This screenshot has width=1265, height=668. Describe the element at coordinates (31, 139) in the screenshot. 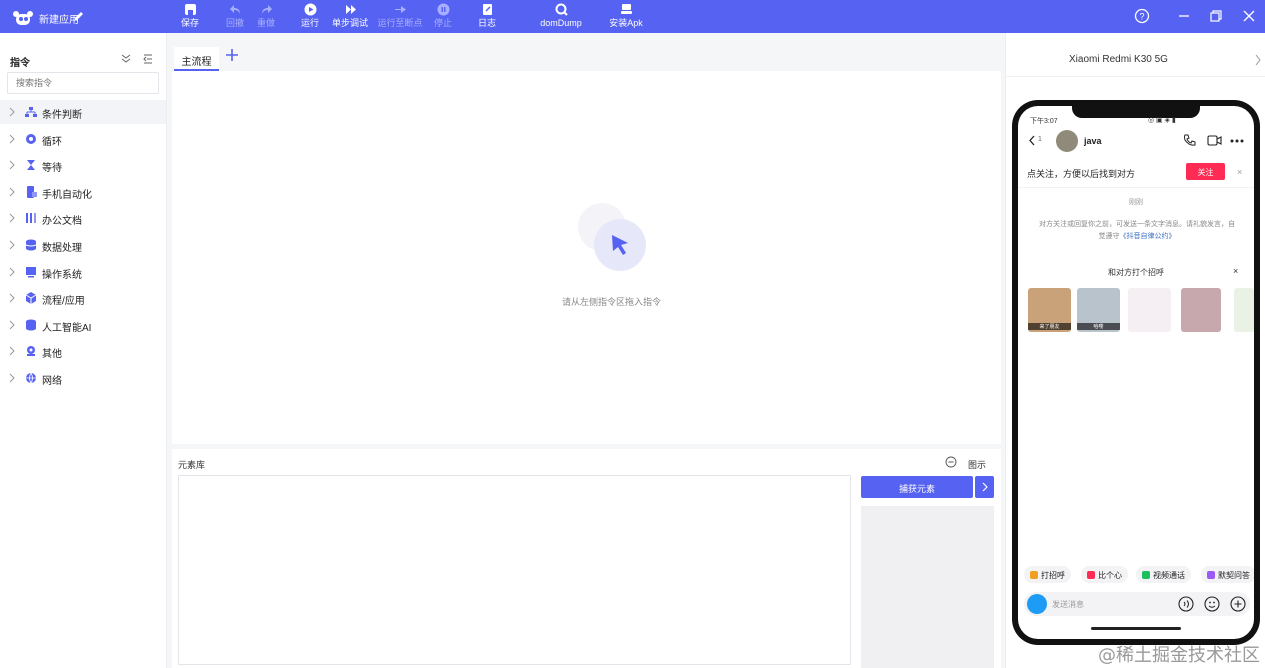

I see `loop-icon` at that location.